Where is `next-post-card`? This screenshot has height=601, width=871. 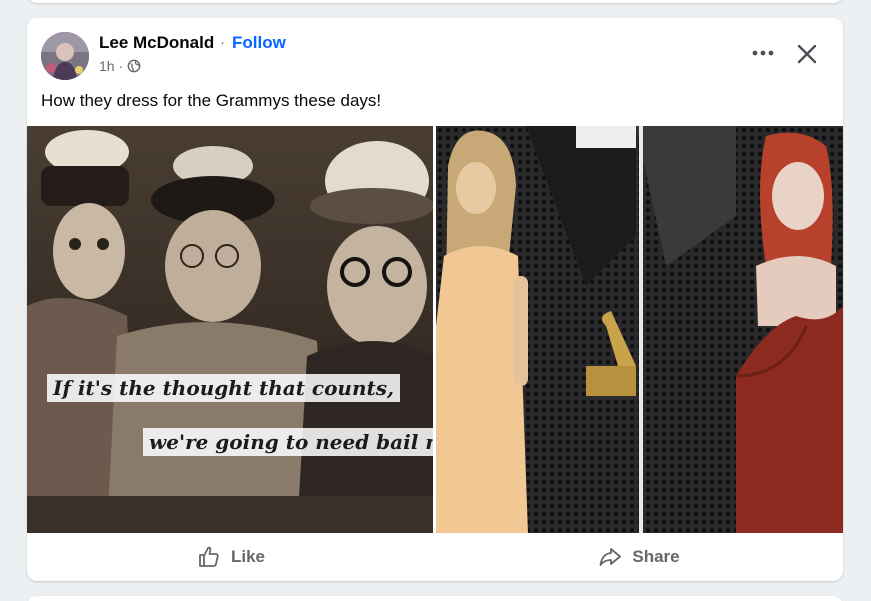
next-post-card is located at coordinates (435, 598).